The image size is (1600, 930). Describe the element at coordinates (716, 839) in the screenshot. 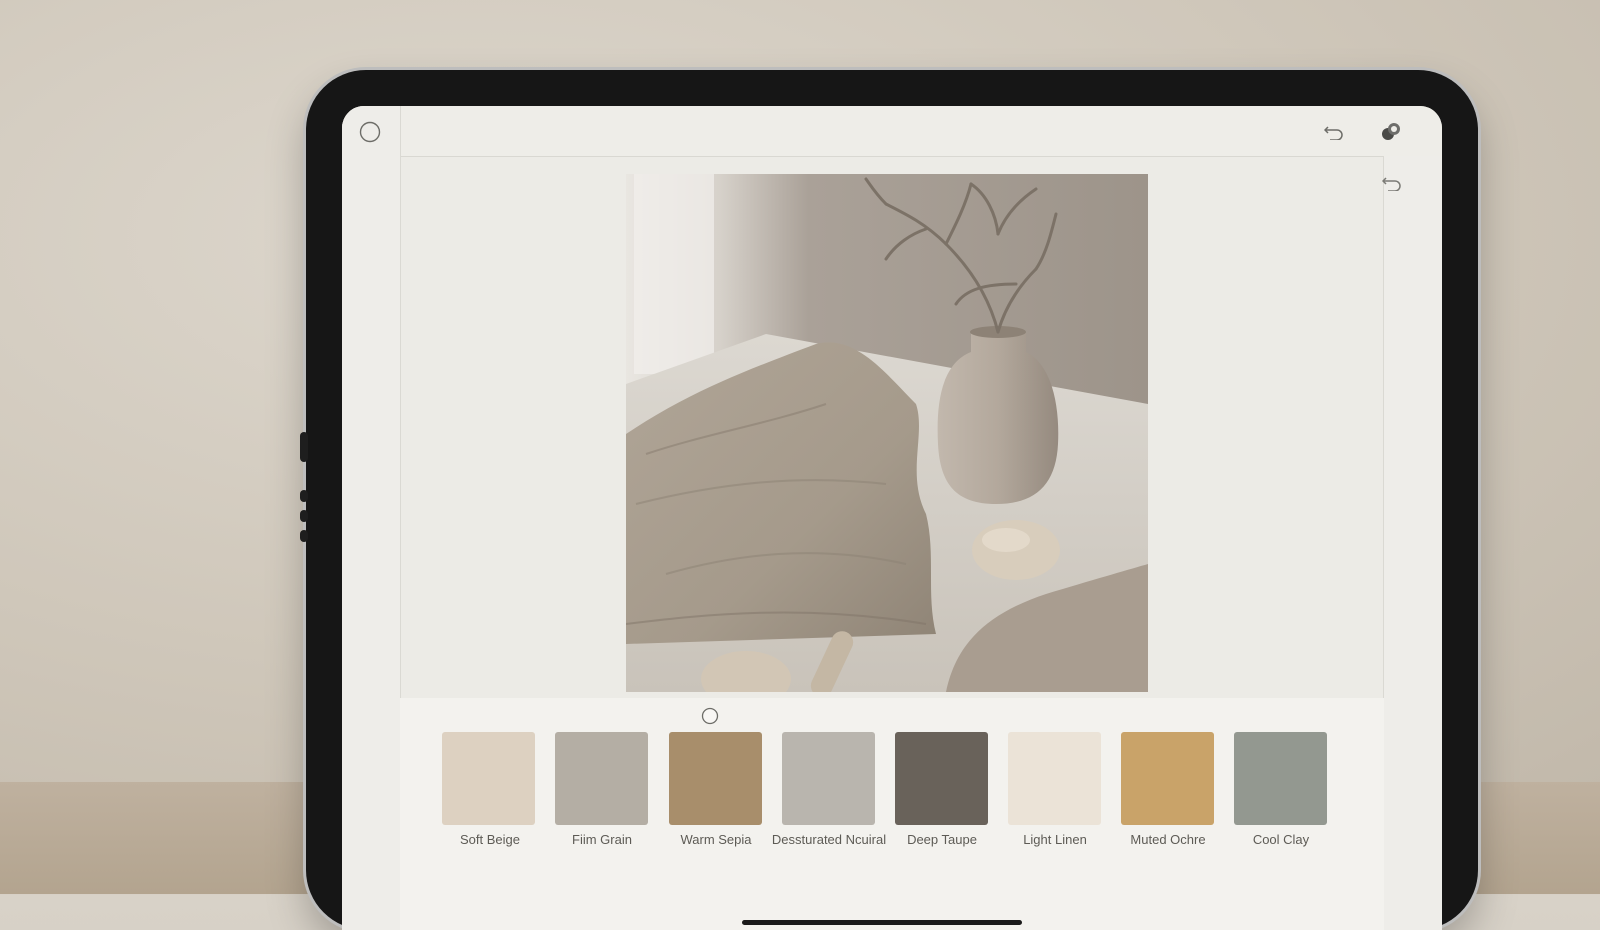

I see `swatch-label: Warm Sepia` at that location.